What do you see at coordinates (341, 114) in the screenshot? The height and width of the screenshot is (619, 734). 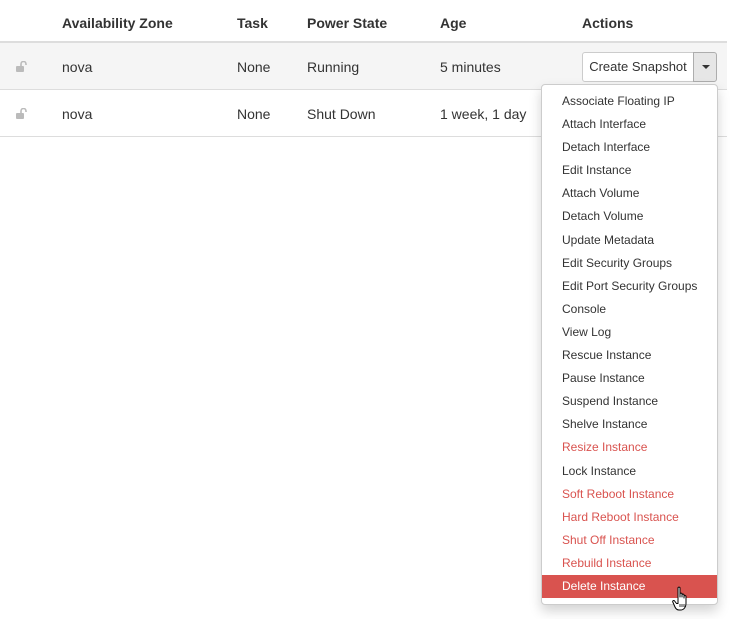 I see `power-state-cell: Shut Down` at bounding box center [341, 114].